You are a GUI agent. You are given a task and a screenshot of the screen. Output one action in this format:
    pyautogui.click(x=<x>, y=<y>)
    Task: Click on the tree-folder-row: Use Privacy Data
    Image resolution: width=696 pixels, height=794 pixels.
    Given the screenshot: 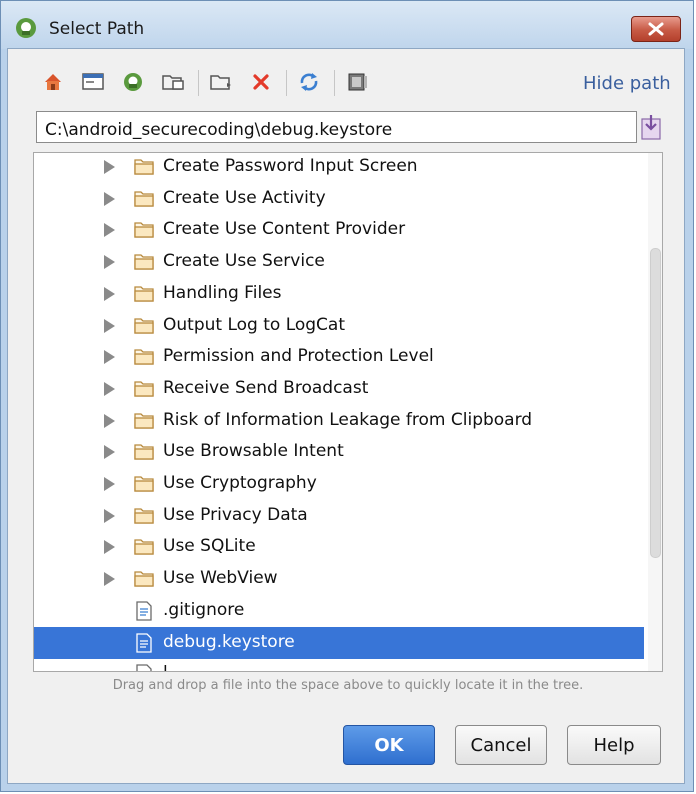 What is the action you would take?
    pyautogui.click(x=339, y=516)
    